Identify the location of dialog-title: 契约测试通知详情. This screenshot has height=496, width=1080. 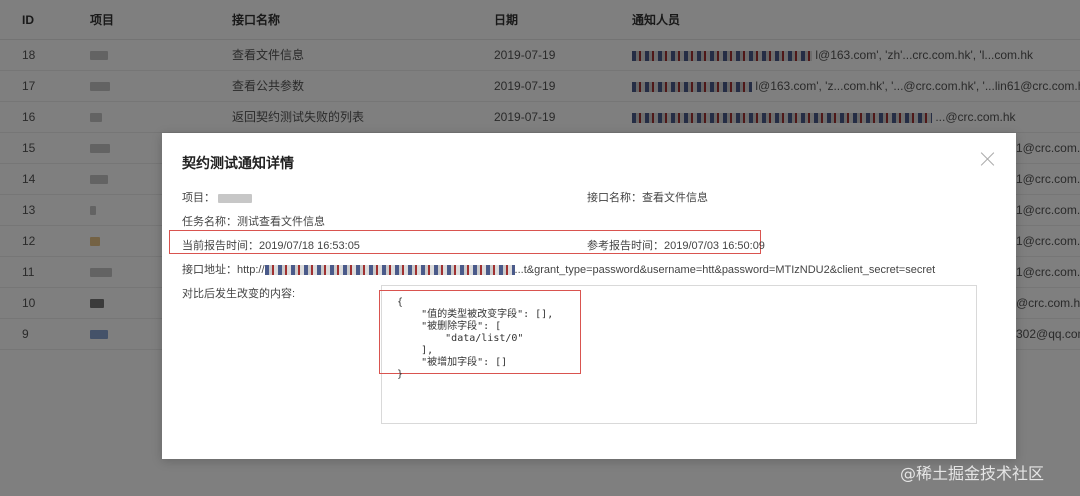
(238, 163).